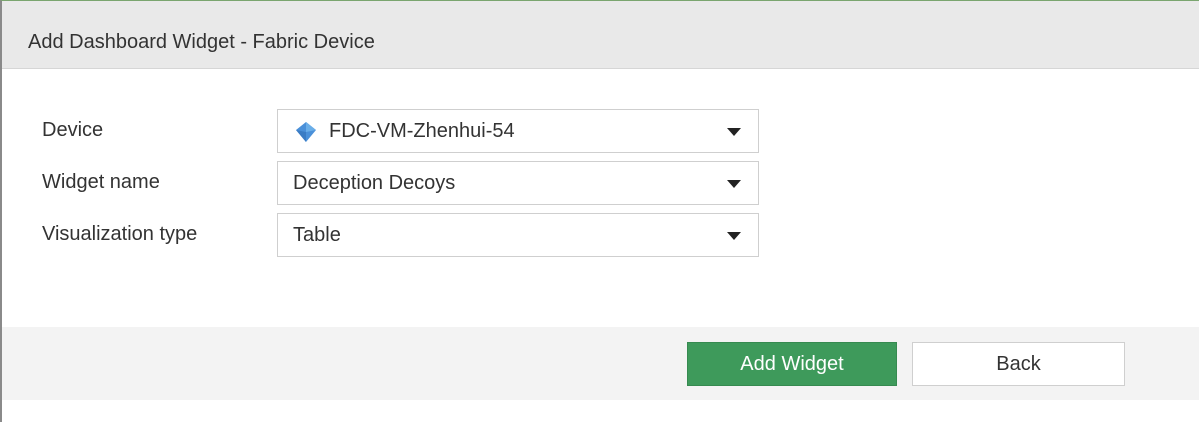 Image resolution: width=1199 pixels, height=422 pixels. I want to click on widget-name-select-value: Deception Decoys, so click(374, 183).